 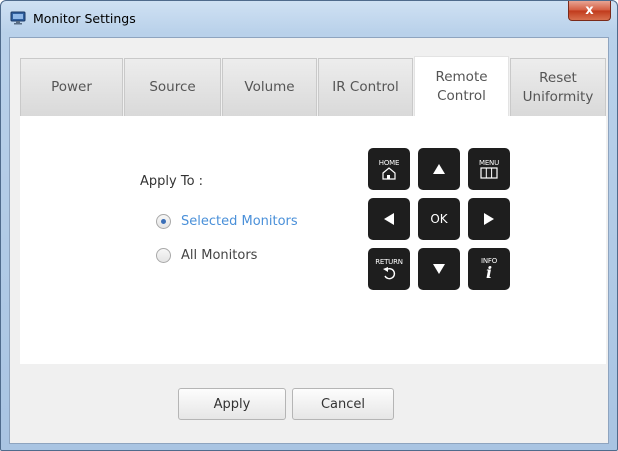 I want to click on home-label: HOME, so click(x=389, y=162).